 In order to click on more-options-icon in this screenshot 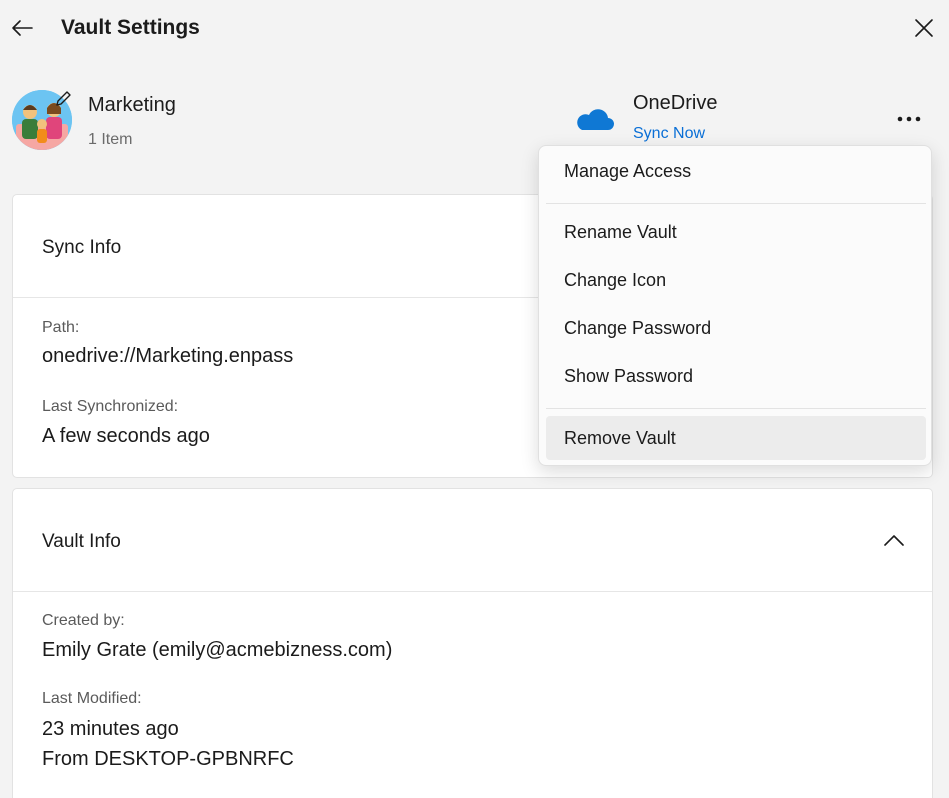, I will do `click(909, 119)`.